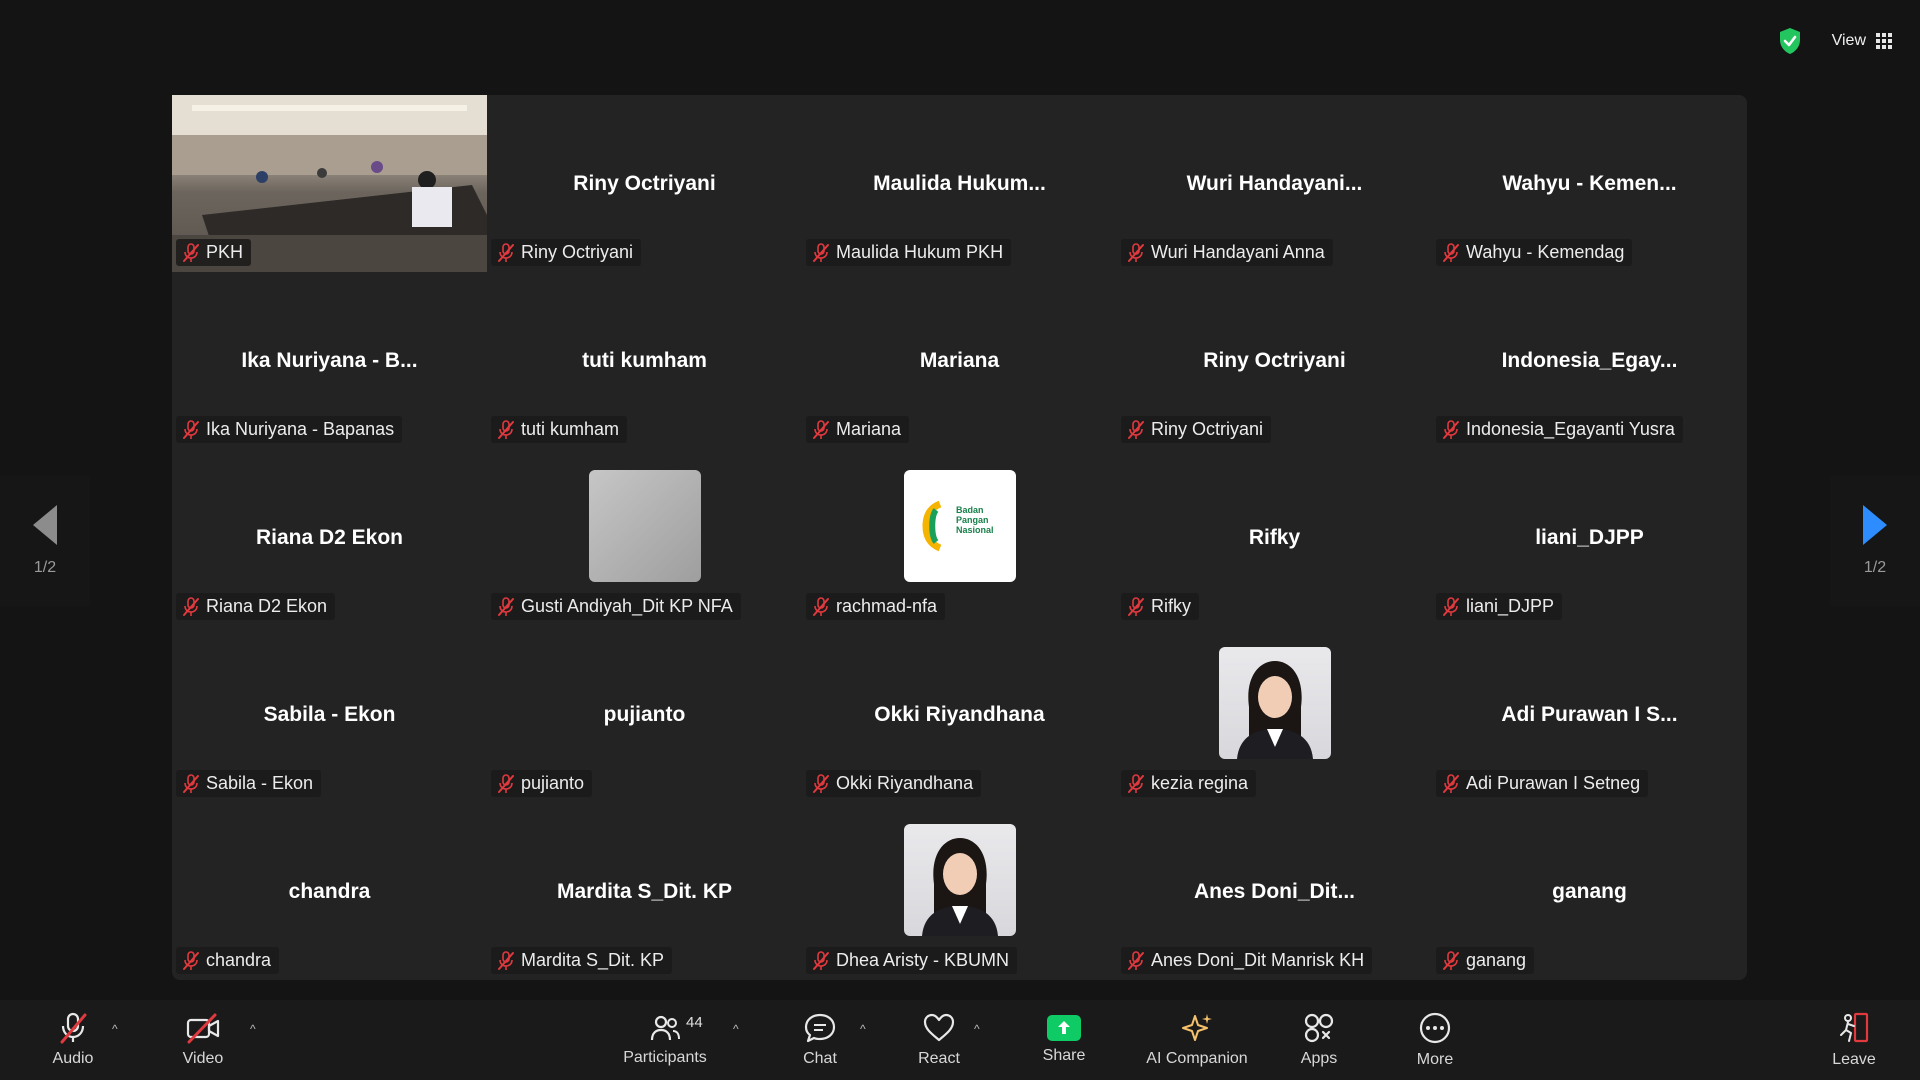 The height and width of the screenshot is (1080, 1920). Describe the element at coordinates (203, 1058) in the screenshot. I see `video-label: Video` at that location.